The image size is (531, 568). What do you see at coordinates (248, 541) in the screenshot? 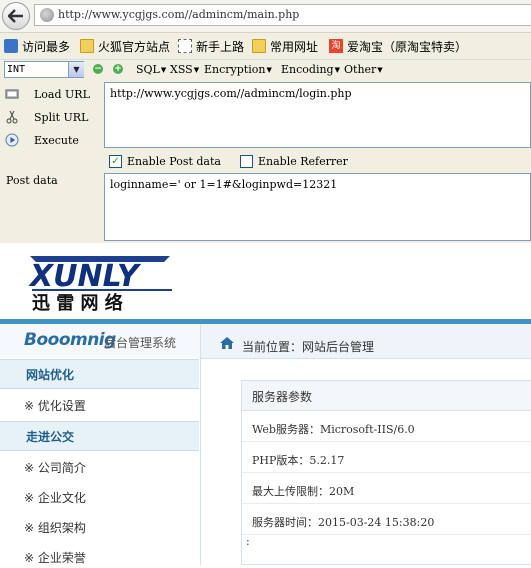
I see `trailing-text: :` at bounding box center [248, 541].